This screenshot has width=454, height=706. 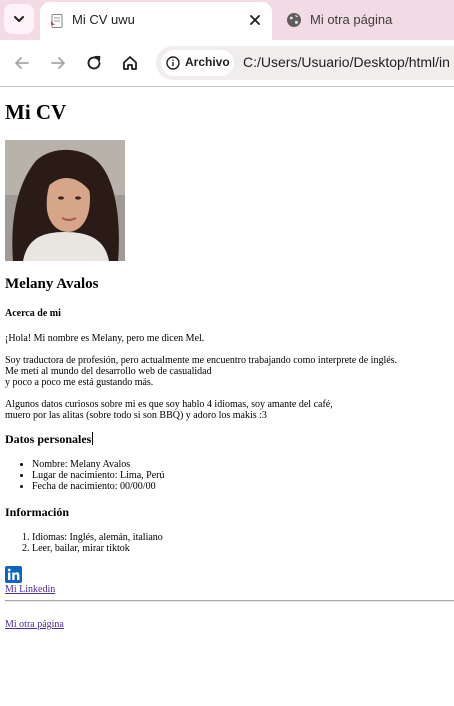 I want to click on home-icon, so click(x=130, y=63).